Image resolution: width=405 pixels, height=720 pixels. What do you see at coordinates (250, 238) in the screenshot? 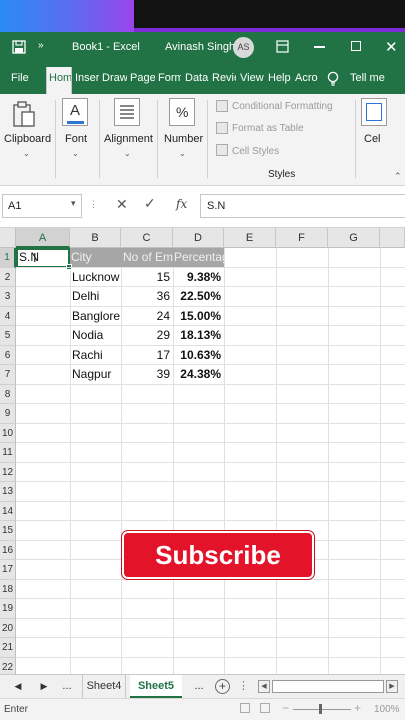
I see `column-header-e: E` at bounding box center [250, 238].